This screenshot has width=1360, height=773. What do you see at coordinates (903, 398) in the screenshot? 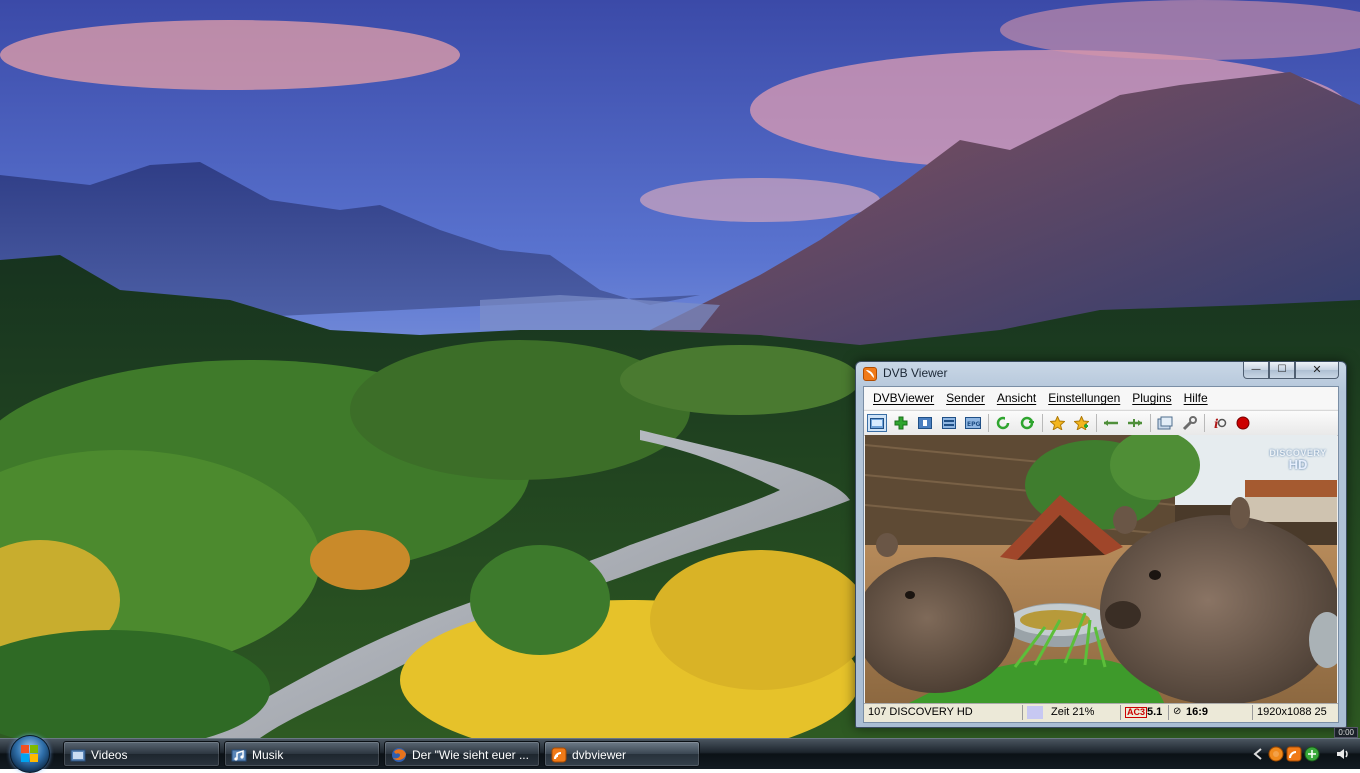
I see `menu-dvbviewer: DVBViewer` at bounding box center [903, 398].